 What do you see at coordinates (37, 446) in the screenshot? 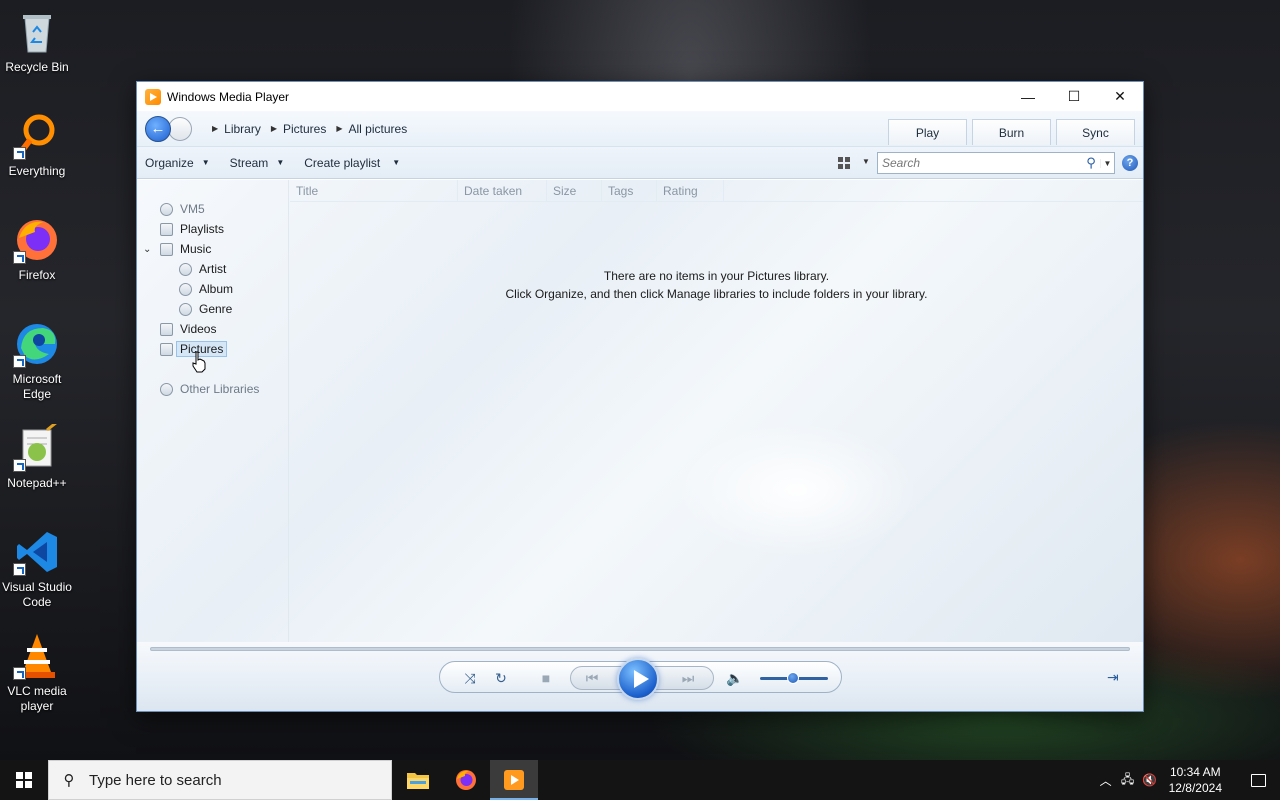
I see `notepad-plus-plus-icon` at bounding box center [37, 446].